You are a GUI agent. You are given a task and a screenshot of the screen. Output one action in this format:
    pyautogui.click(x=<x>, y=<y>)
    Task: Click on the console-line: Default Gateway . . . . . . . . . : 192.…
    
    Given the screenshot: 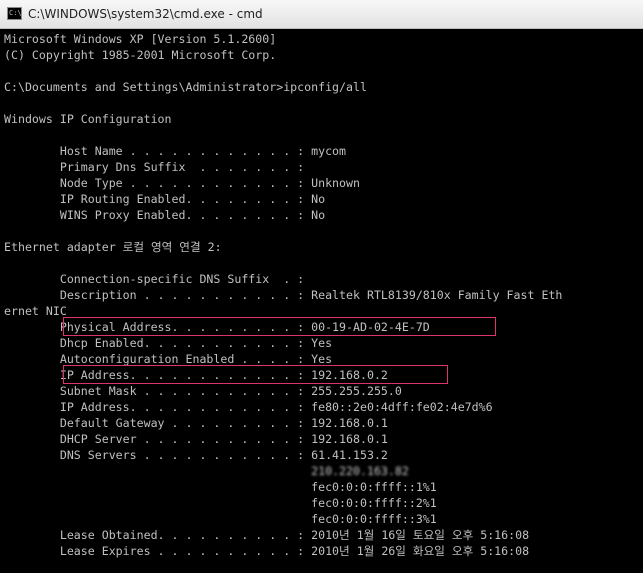 What is the action you would take?
    pyautogui.click(x=196, y=423)
    